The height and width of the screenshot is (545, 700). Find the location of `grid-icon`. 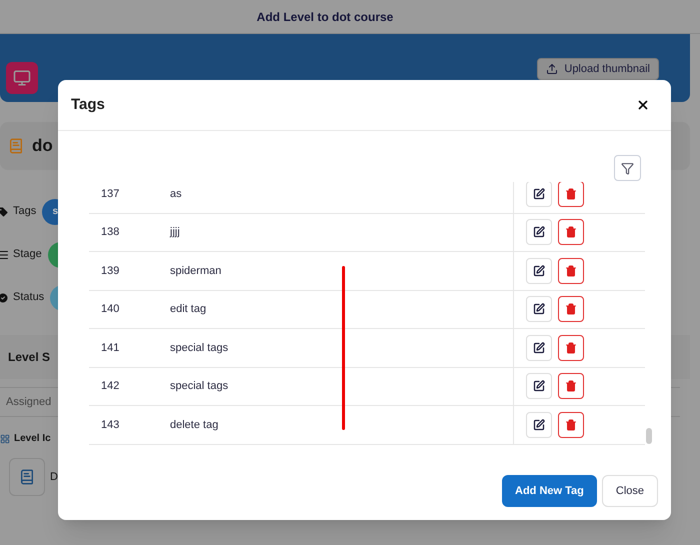

grid-icon is located at coordinates (5, 439).